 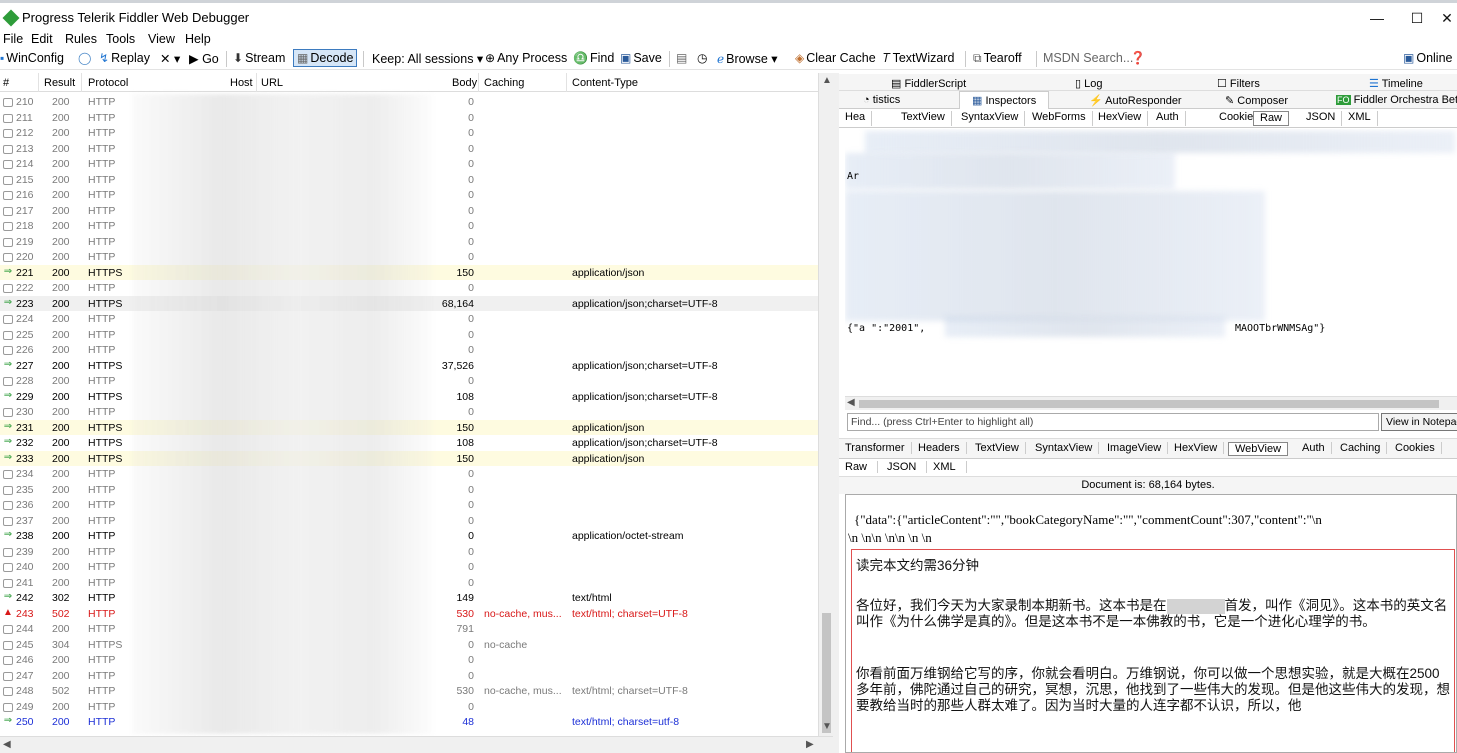 I want to click on col-host: Host, so click(x=241, y=83).